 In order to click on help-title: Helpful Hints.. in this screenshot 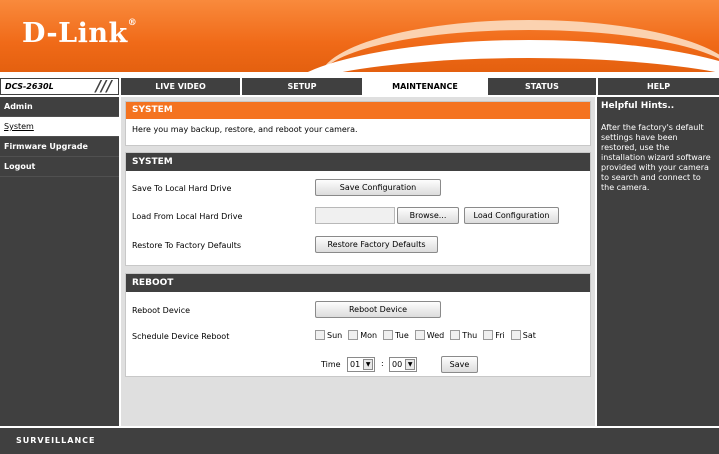, I will do `click(638, 106)`.